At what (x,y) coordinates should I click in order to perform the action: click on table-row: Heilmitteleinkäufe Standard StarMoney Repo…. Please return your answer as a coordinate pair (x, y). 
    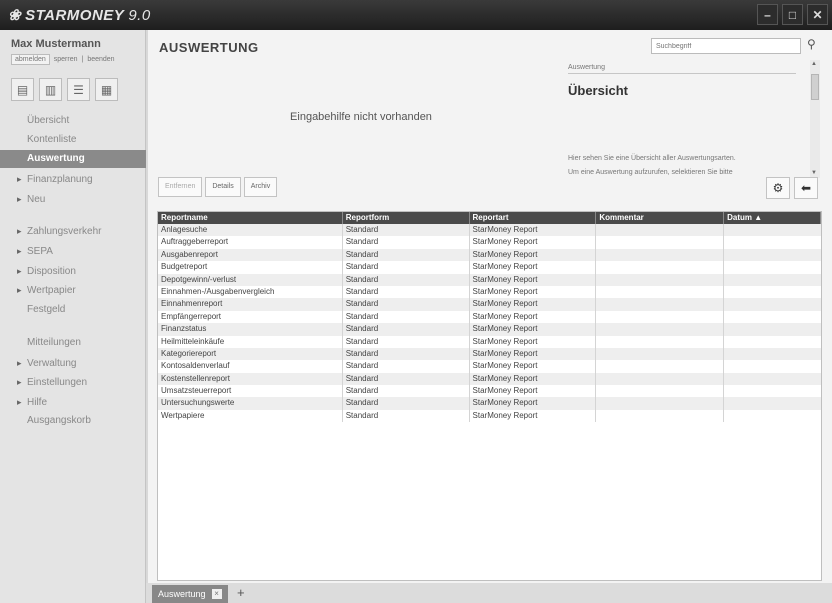
    Looking at the image, I should click on (489, 341).